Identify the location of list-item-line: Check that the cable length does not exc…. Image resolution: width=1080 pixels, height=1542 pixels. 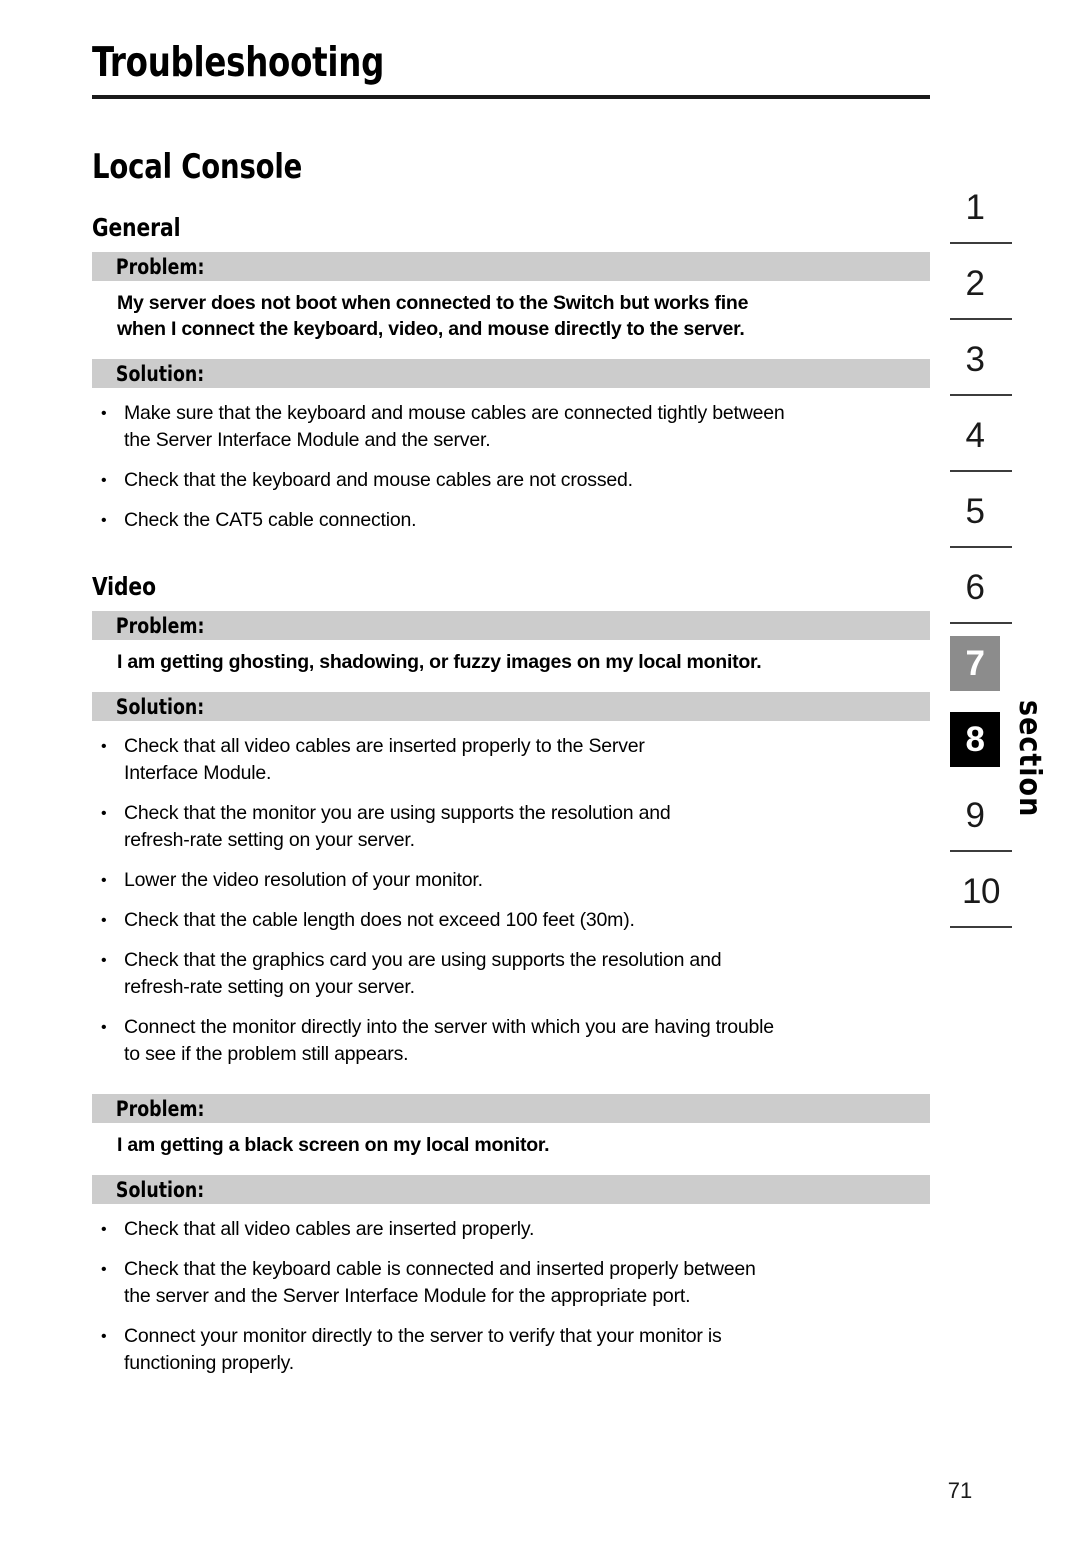
(379, 920).